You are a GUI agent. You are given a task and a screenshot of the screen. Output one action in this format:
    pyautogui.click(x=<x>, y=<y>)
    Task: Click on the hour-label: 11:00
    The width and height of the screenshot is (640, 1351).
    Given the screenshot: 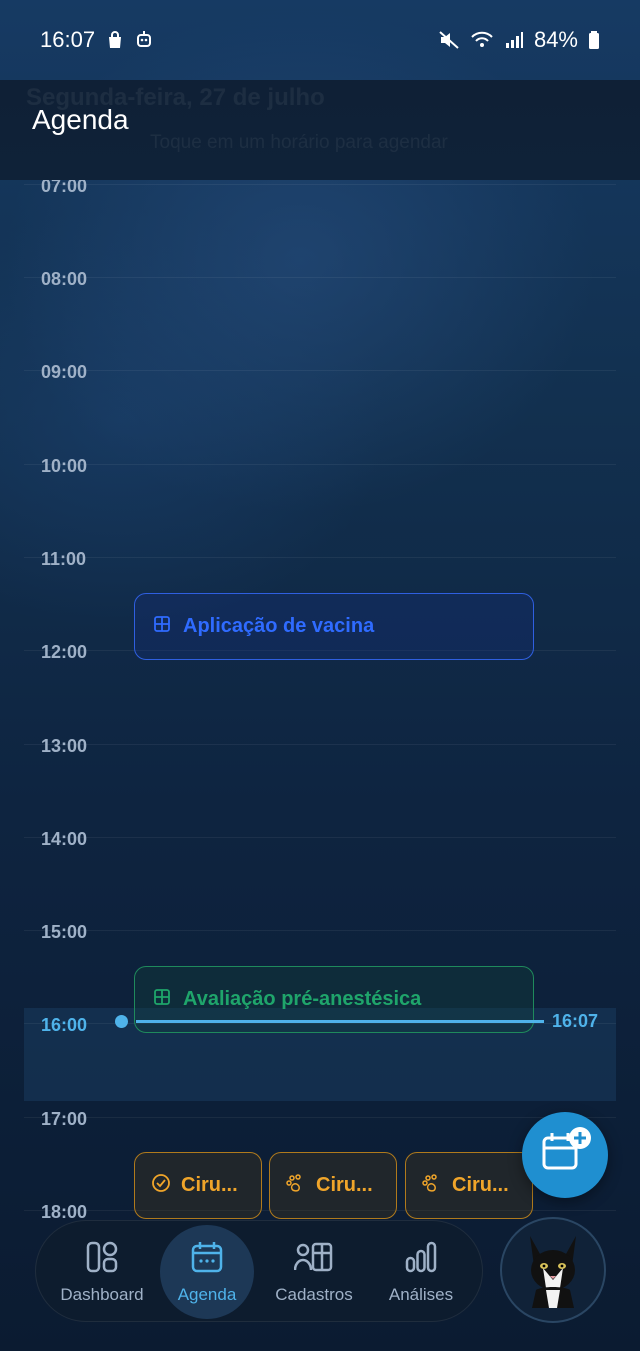 What is the action you would take?
    pyautogui.click(x=64, y=559)
    